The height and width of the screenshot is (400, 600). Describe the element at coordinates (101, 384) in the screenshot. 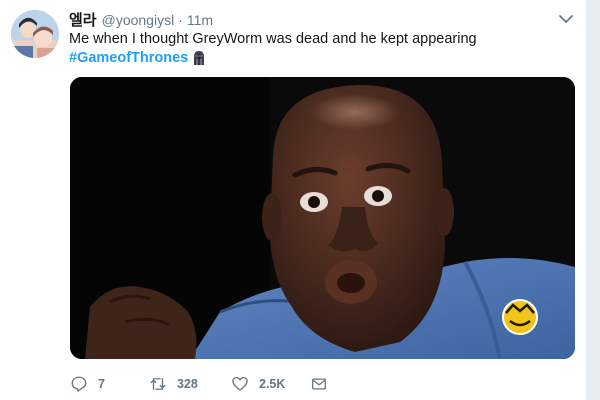

I see `reply-count: 7` at that location.